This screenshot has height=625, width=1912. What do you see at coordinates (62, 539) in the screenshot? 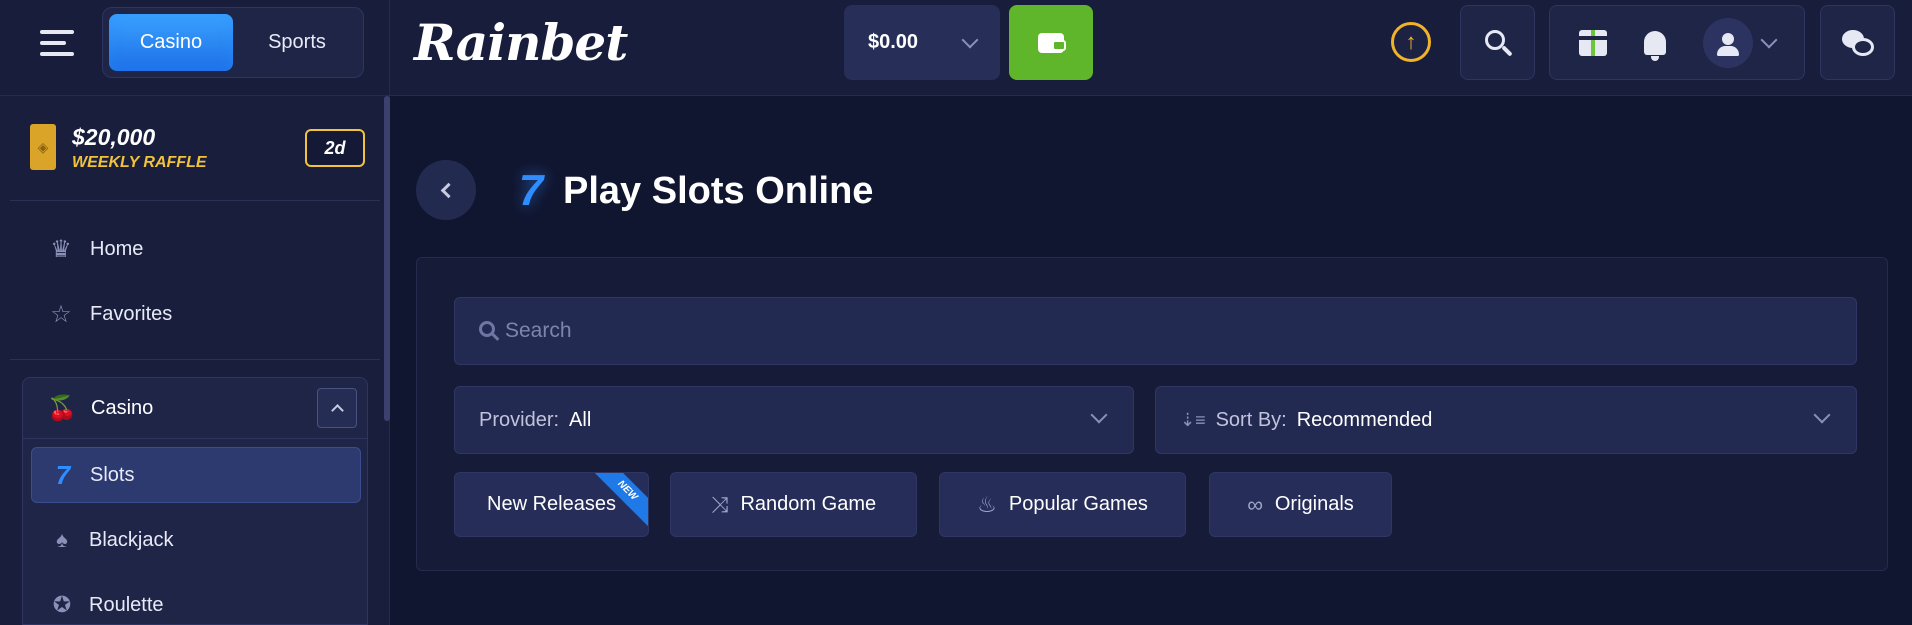
I see `spade-icon: ♠` at bounding box center [62, 539].